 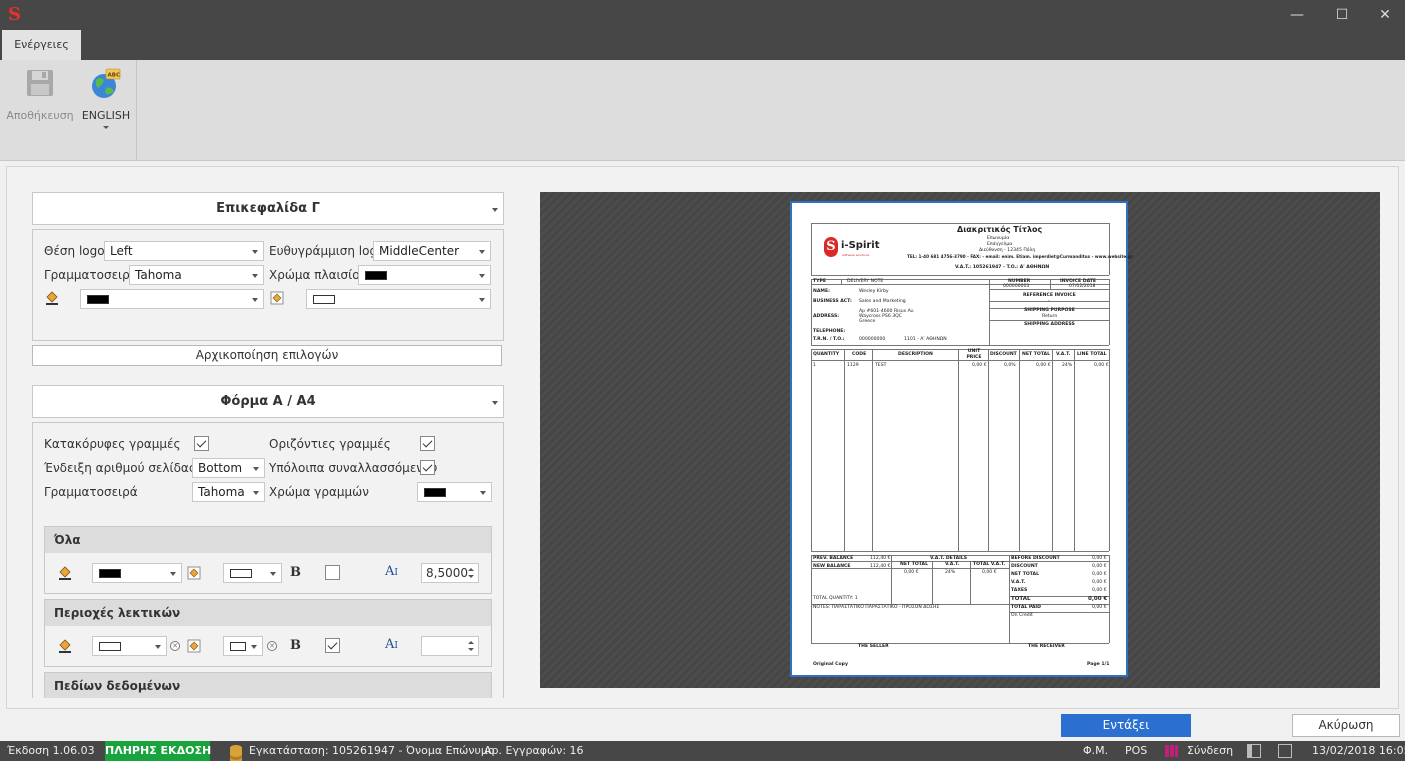 I want to click on labels-font-size-input, so click(x=450, y=646).